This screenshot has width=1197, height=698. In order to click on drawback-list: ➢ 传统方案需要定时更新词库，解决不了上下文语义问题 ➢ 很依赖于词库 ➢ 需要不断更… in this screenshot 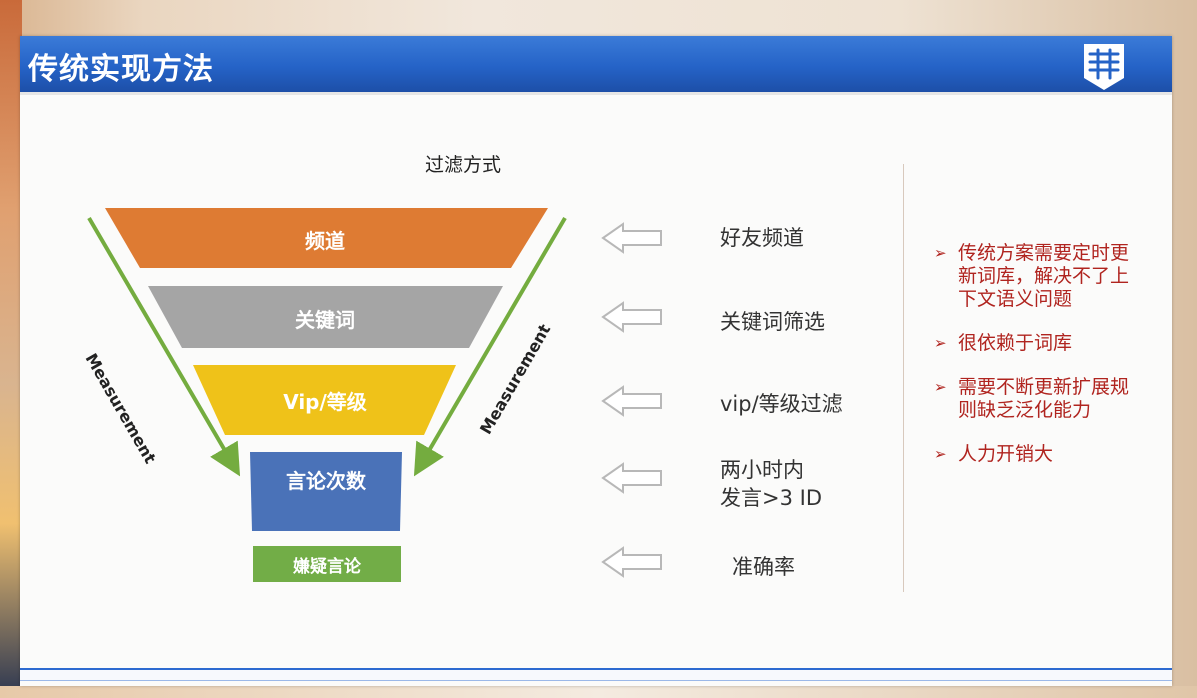, I will do `click(1032, 364)`.